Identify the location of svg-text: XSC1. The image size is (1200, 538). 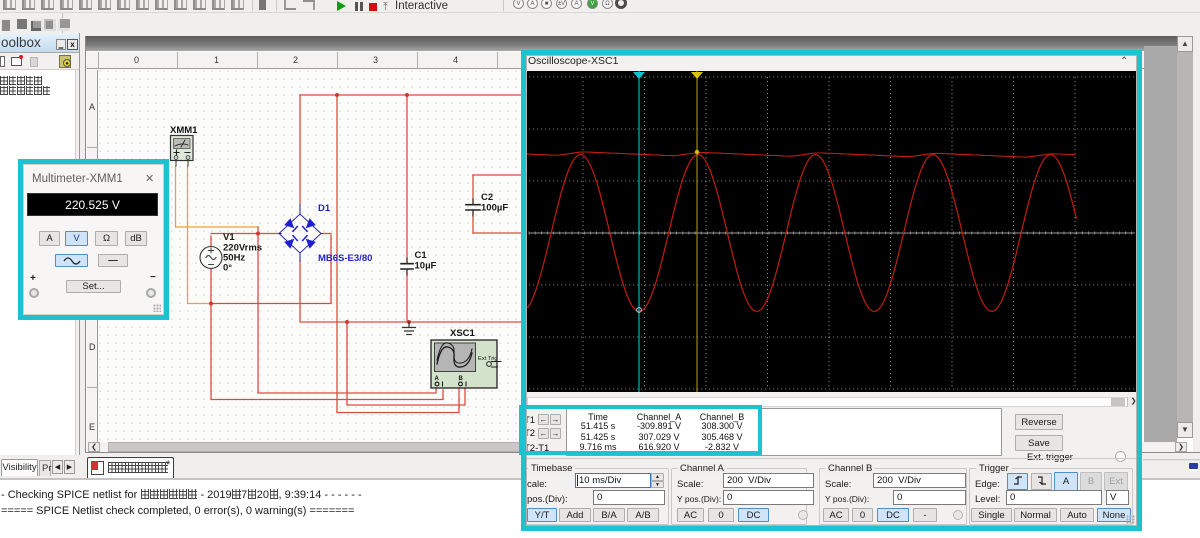
(463, 333).